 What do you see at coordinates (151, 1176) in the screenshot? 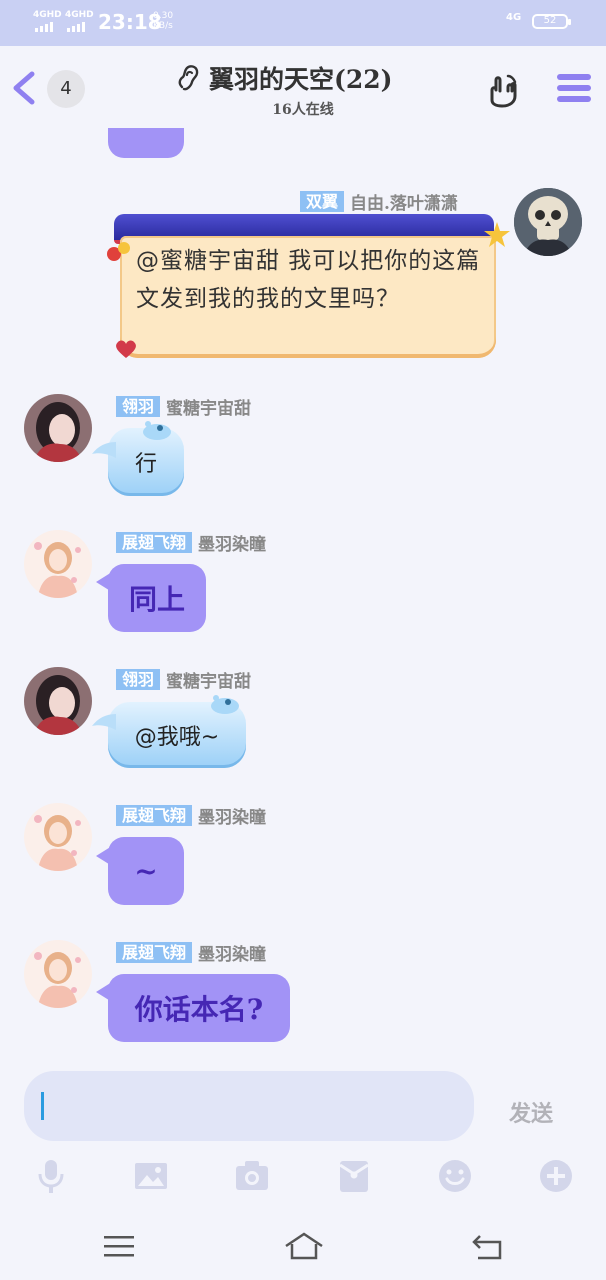
I see `image-icon` at bounding box center [151, 1176].